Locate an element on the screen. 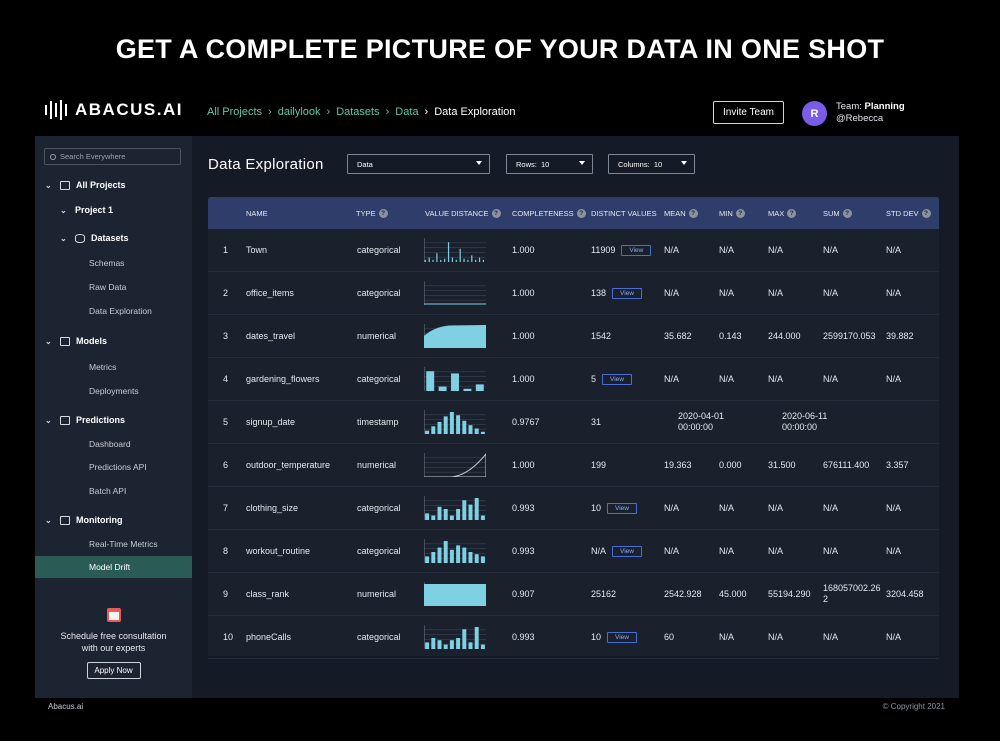 The height and width of the screenshot is (741, 1000). header-label: SUM is located at coordinates (831, 213).